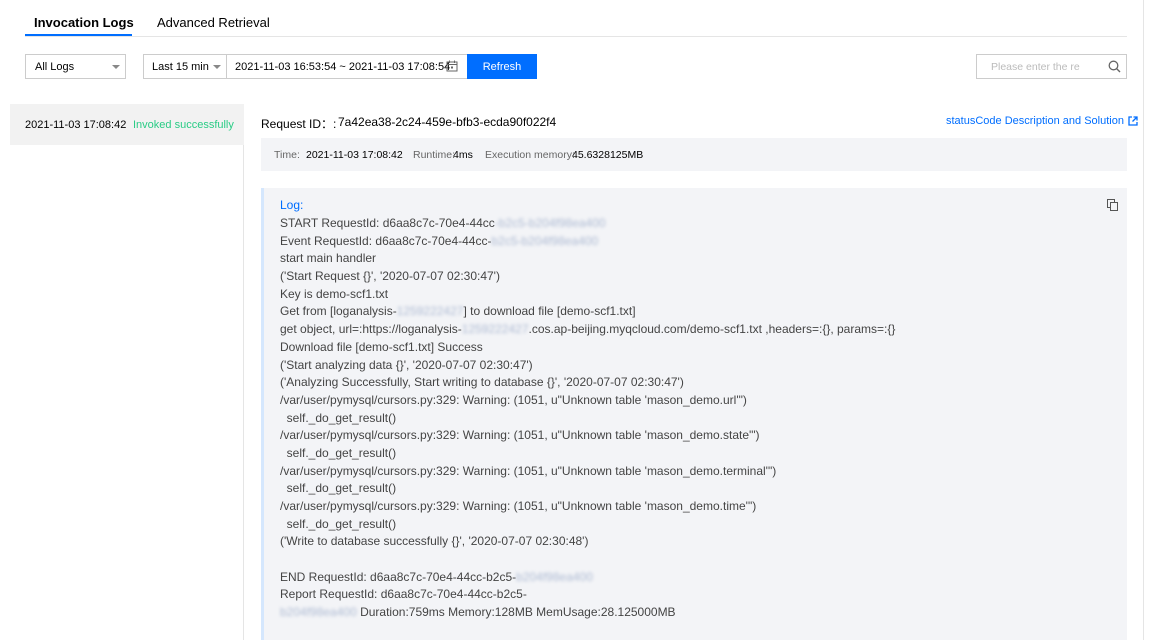 This screenshot has height=640, width=1162. What do you see at coordinates (78, 35) in the screenshot?
I see `active-tab-indicator` at bounding box center [78, 35].